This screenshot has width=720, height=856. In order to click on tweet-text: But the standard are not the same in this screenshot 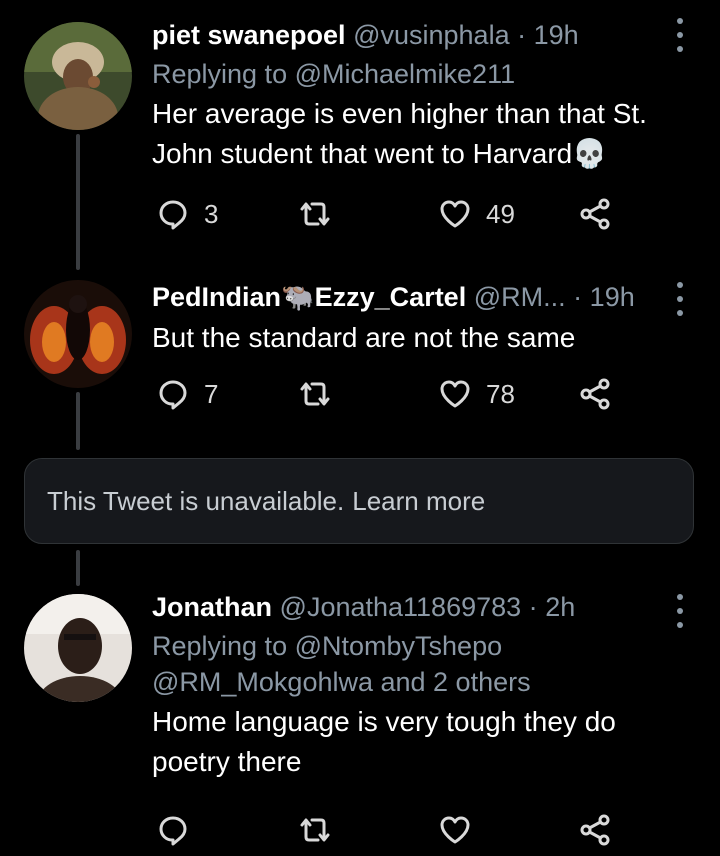, I will do `click(364, 337)`.